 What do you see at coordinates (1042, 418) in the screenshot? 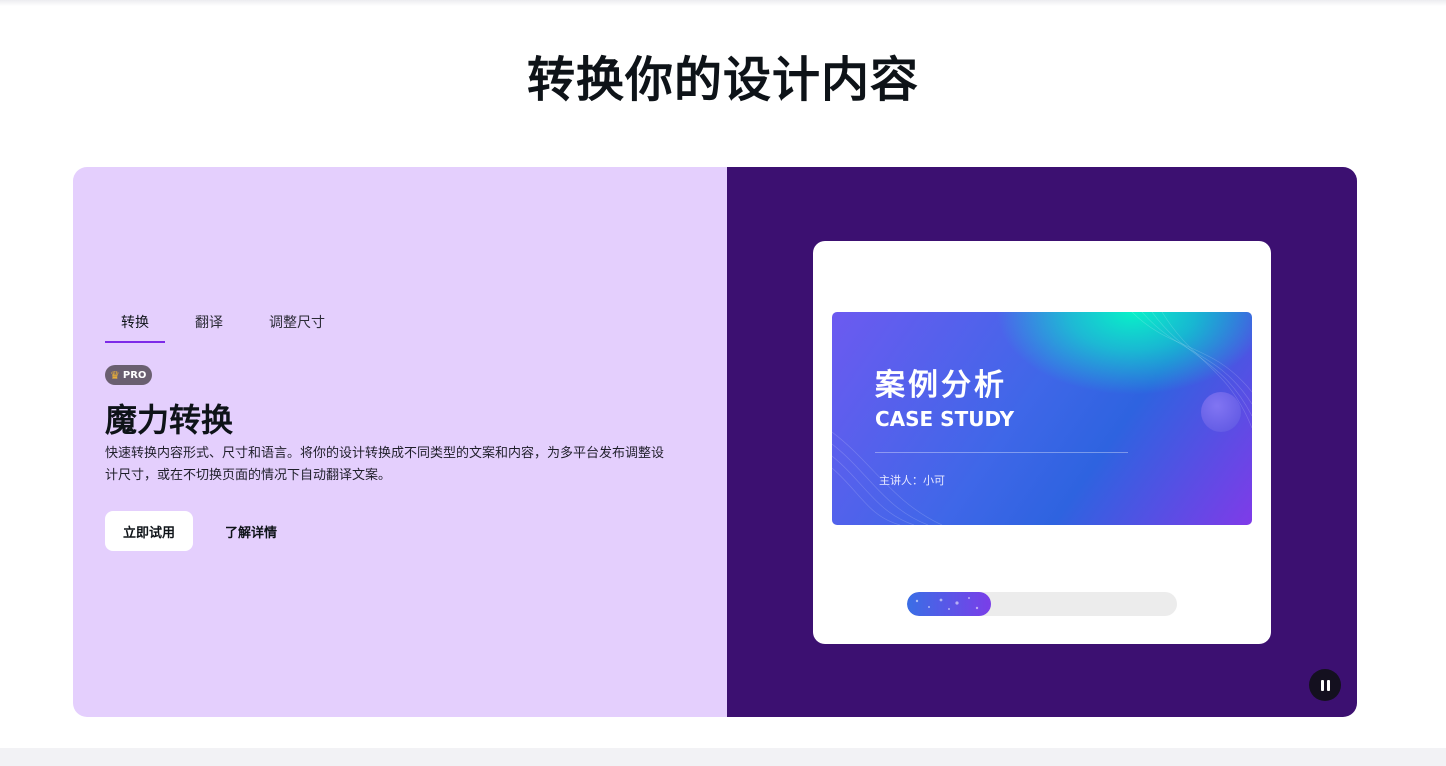
I see `slide-preview: 案例分析 CASE STUDY 主讲人：小可` at bounding box center [1042, 418].